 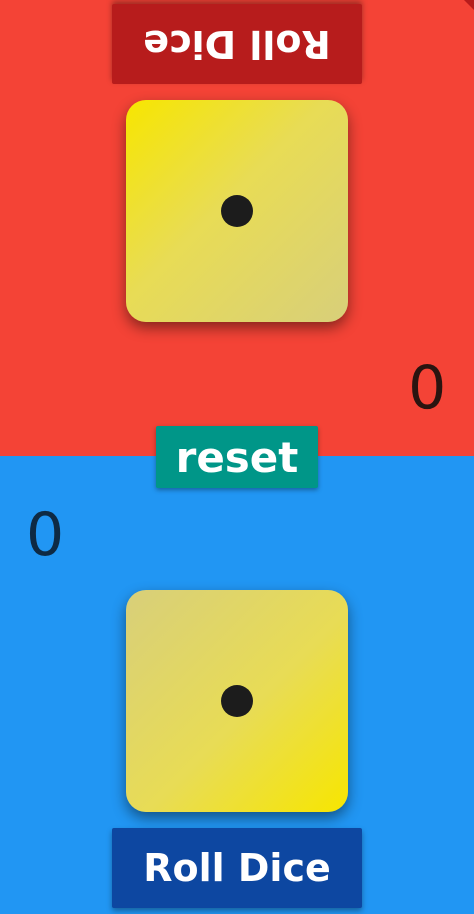 I want to click on bottom-roll-dice-button: Roll Dice, so click(x=237, y=868).